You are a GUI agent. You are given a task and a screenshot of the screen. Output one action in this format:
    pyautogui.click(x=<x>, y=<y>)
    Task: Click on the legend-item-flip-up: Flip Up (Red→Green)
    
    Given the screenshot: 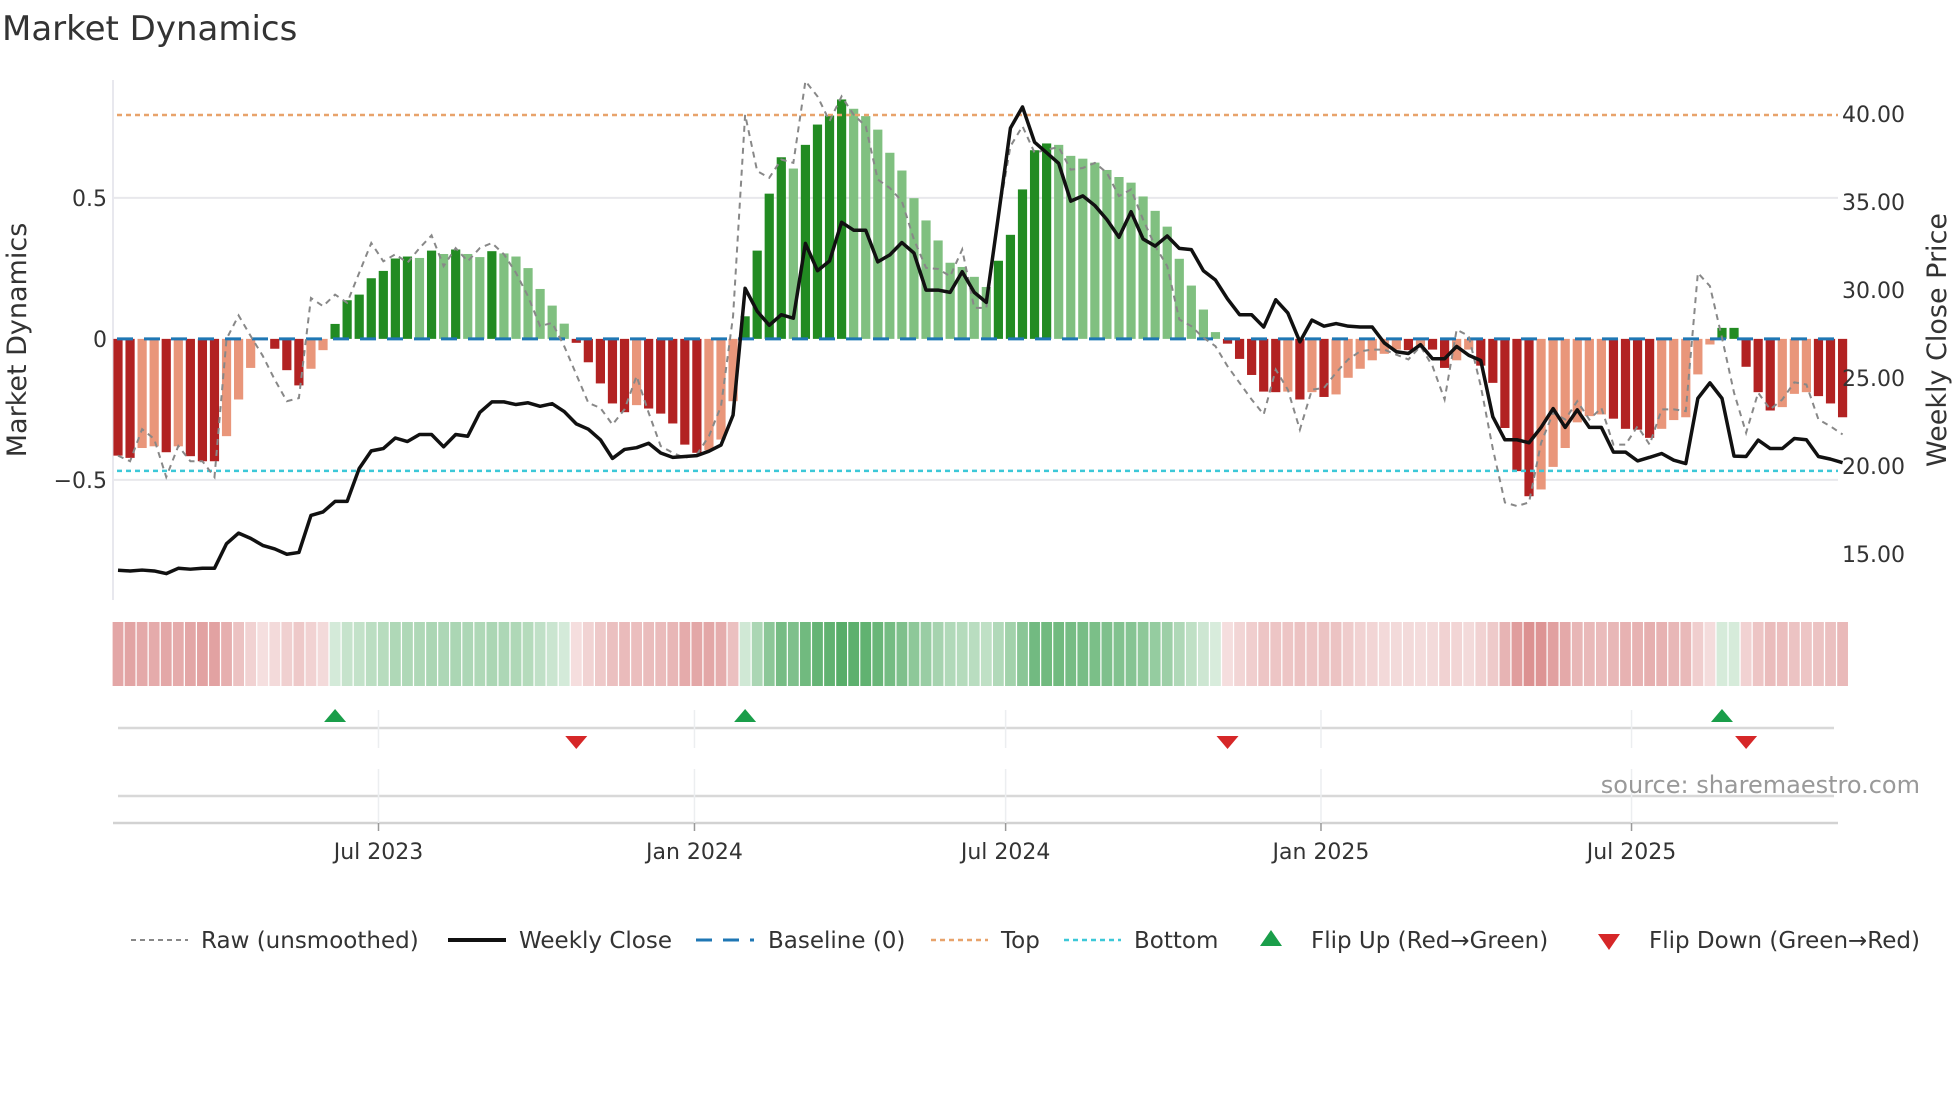 What is the action you would take?
    pyautogui.click(x=1404, y=941)
    